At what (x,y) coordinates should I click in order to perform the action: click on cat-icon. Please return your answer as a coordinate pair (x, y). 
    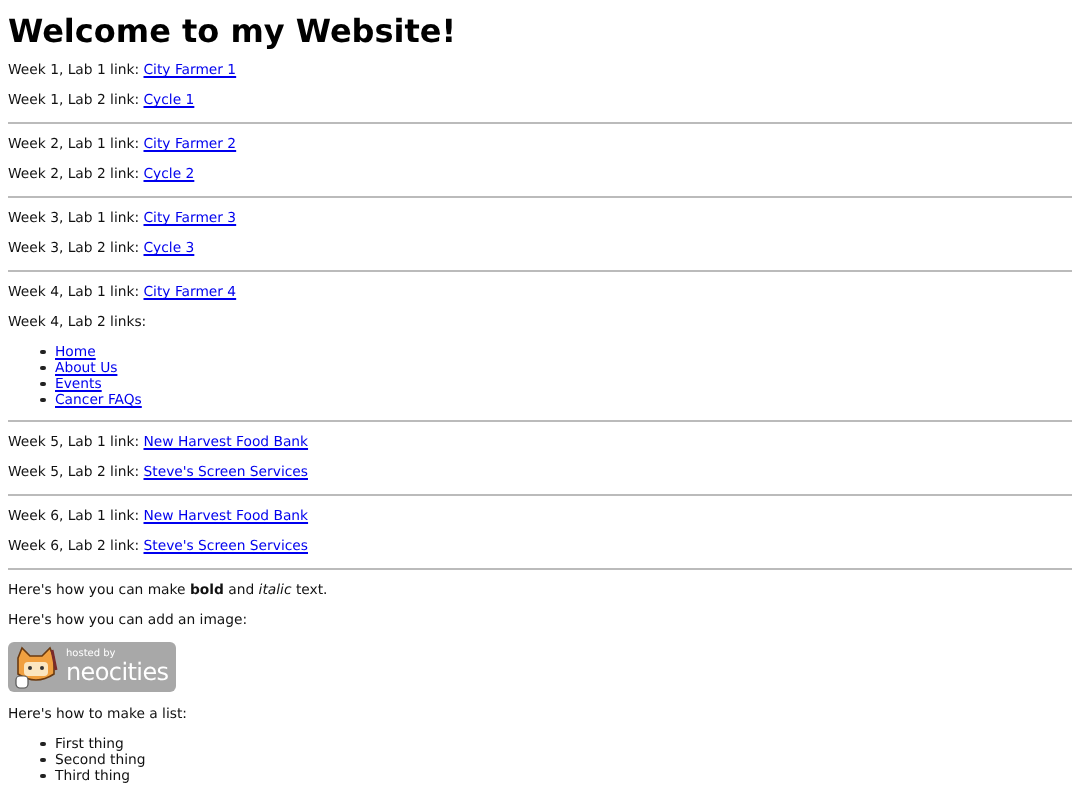
    Looking at the image, I should click on (36, 667).